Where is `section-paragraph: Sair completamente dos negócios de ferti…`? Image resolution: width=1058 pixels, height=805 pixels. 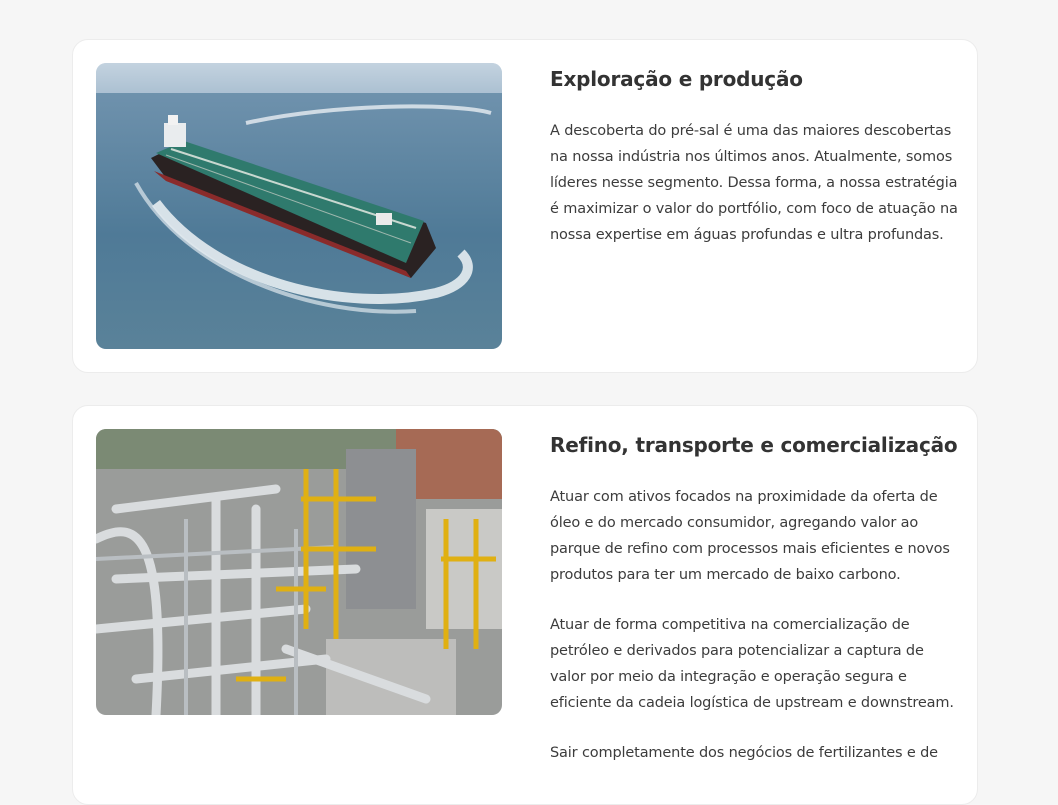
section-paragraph: Sair completamente dos negócios de ferti… is located at coordinates (744, 753).